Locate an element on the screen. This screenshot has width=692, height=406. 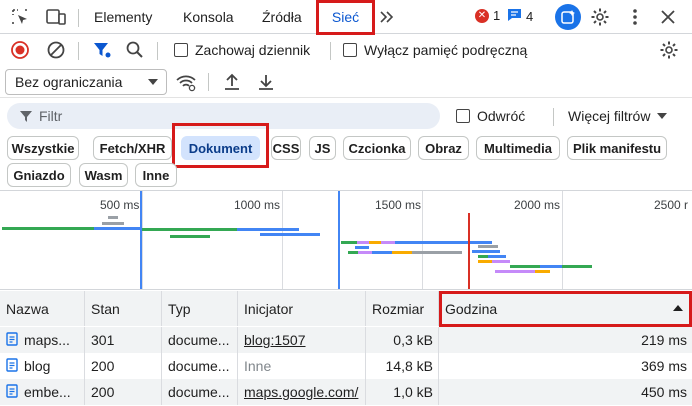
devtools-tabbar: Elementy Konsola Źródła Sieć ✕ 1 4 is located at coordinates (346, 17).